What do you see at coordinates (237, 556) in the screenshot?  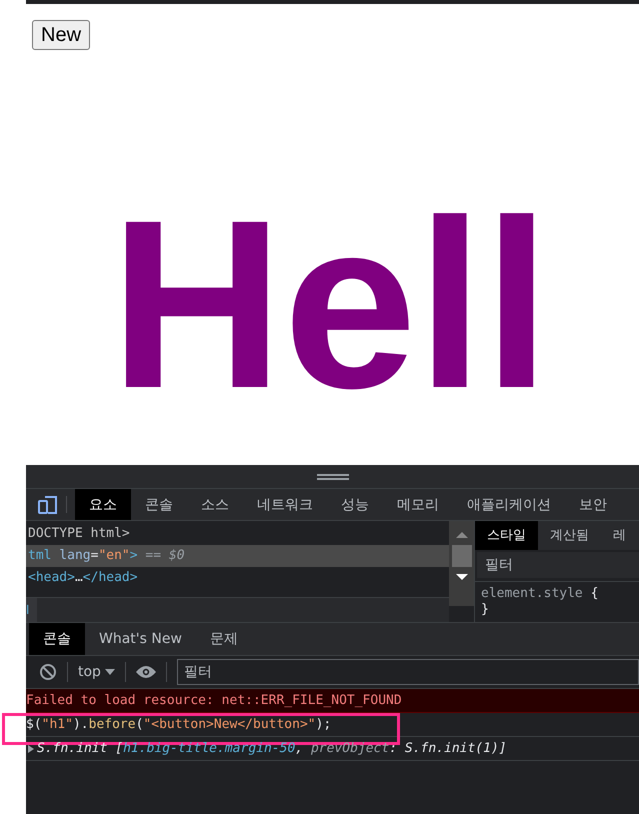 I see `dom-node: tml lang="en"> == $0` at bounding box center [237, 556].